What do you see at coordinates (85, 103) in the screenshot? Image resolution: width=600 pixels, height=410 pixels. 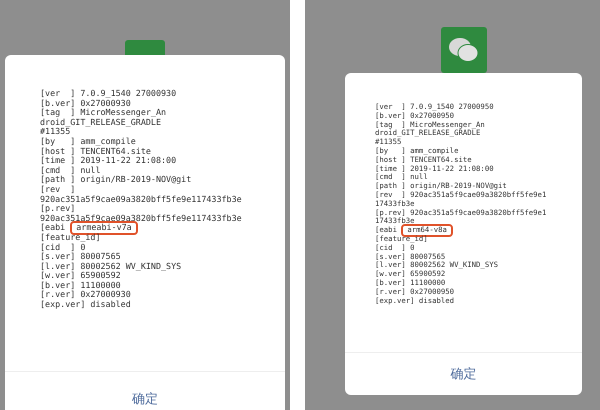 I see `log-line: [b.ver] 0x27000930` at bounding box center [85, 103].